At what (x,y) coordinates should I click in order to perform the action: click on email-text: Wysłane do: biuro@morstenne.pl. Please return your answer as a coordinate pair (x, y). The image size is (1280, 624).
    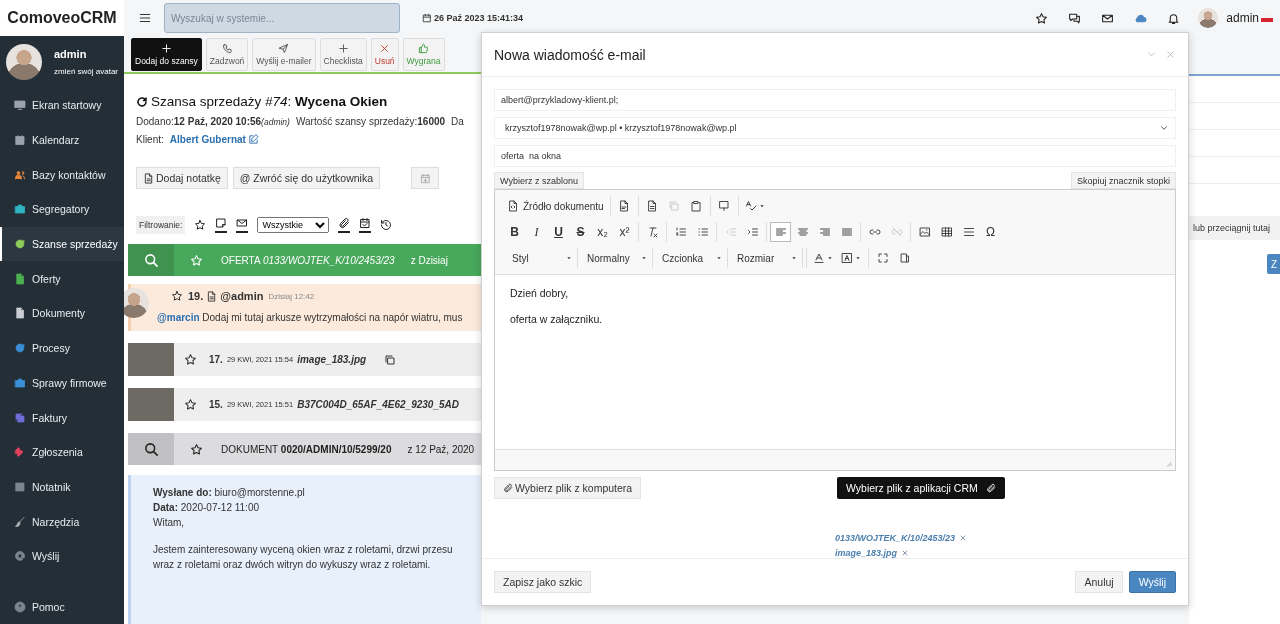
    Looking at the image, I should click on (229, 493).